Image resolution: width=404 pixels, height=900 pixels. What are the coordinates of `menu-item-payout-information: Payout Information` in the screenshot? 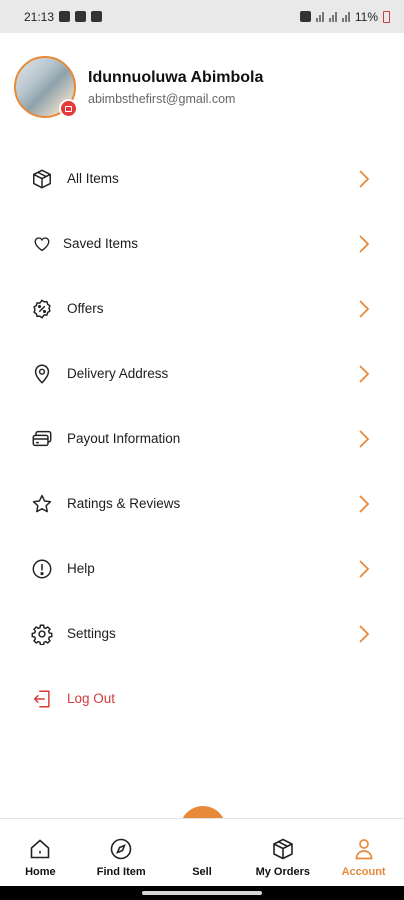 It's located at (202, 438).